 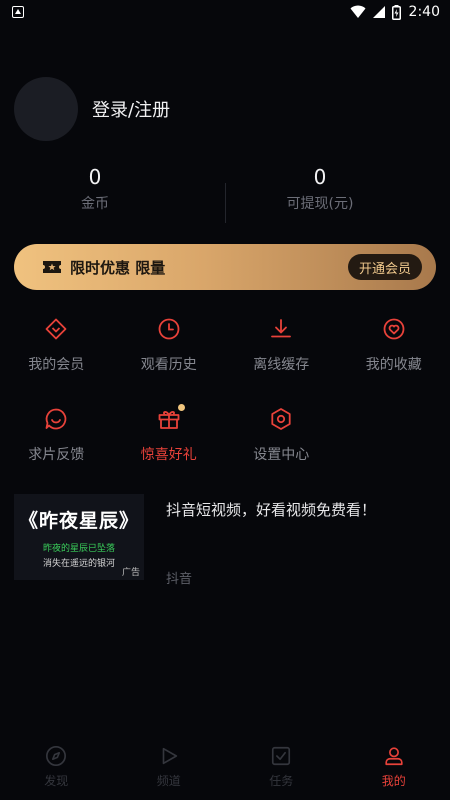 What do you see at coordinates (56, 419) in the screenshot?
I see `chat-icon` at bounding box center [56, 419].